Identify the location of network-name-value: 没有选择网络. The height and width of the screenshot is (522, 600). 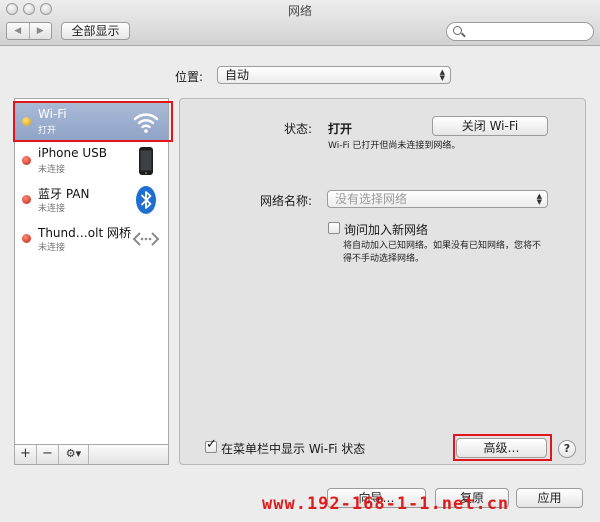
(371, 199).